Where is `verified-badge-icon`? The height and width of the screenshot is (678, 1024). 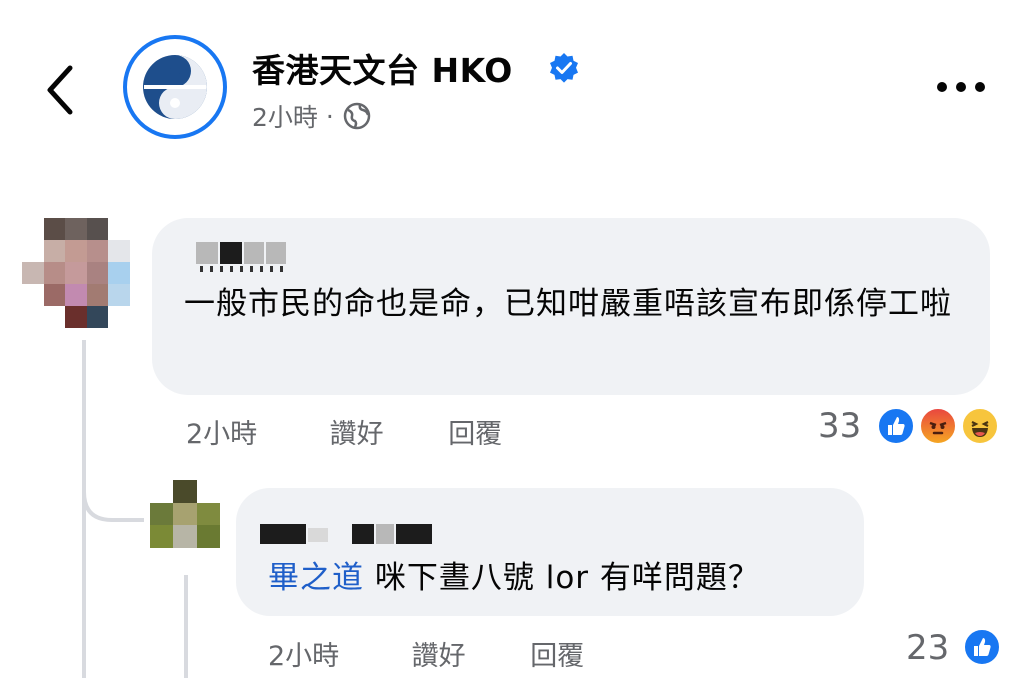
verified-badge-icon is located at coordinates (564, 68).